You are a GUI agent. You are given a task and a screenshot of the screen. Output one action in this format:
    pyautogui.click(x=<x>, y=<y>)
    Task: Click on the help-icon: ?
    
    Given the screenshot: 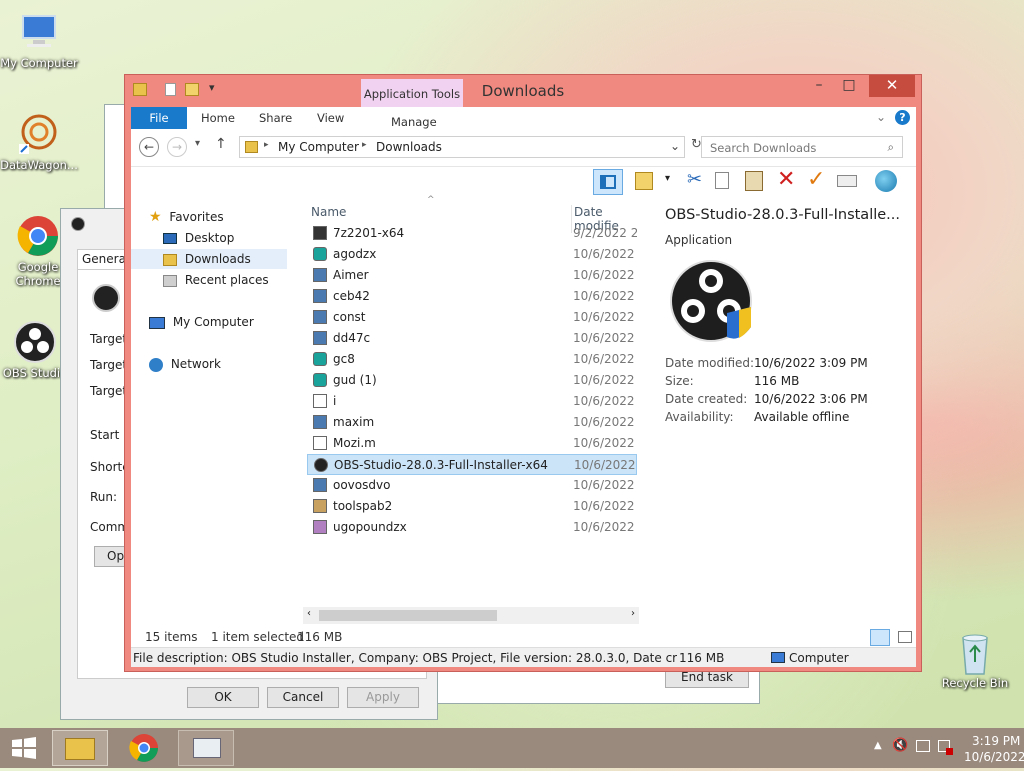 What is the action you would take?
    pyautogui.click(x=902, y=117)
    